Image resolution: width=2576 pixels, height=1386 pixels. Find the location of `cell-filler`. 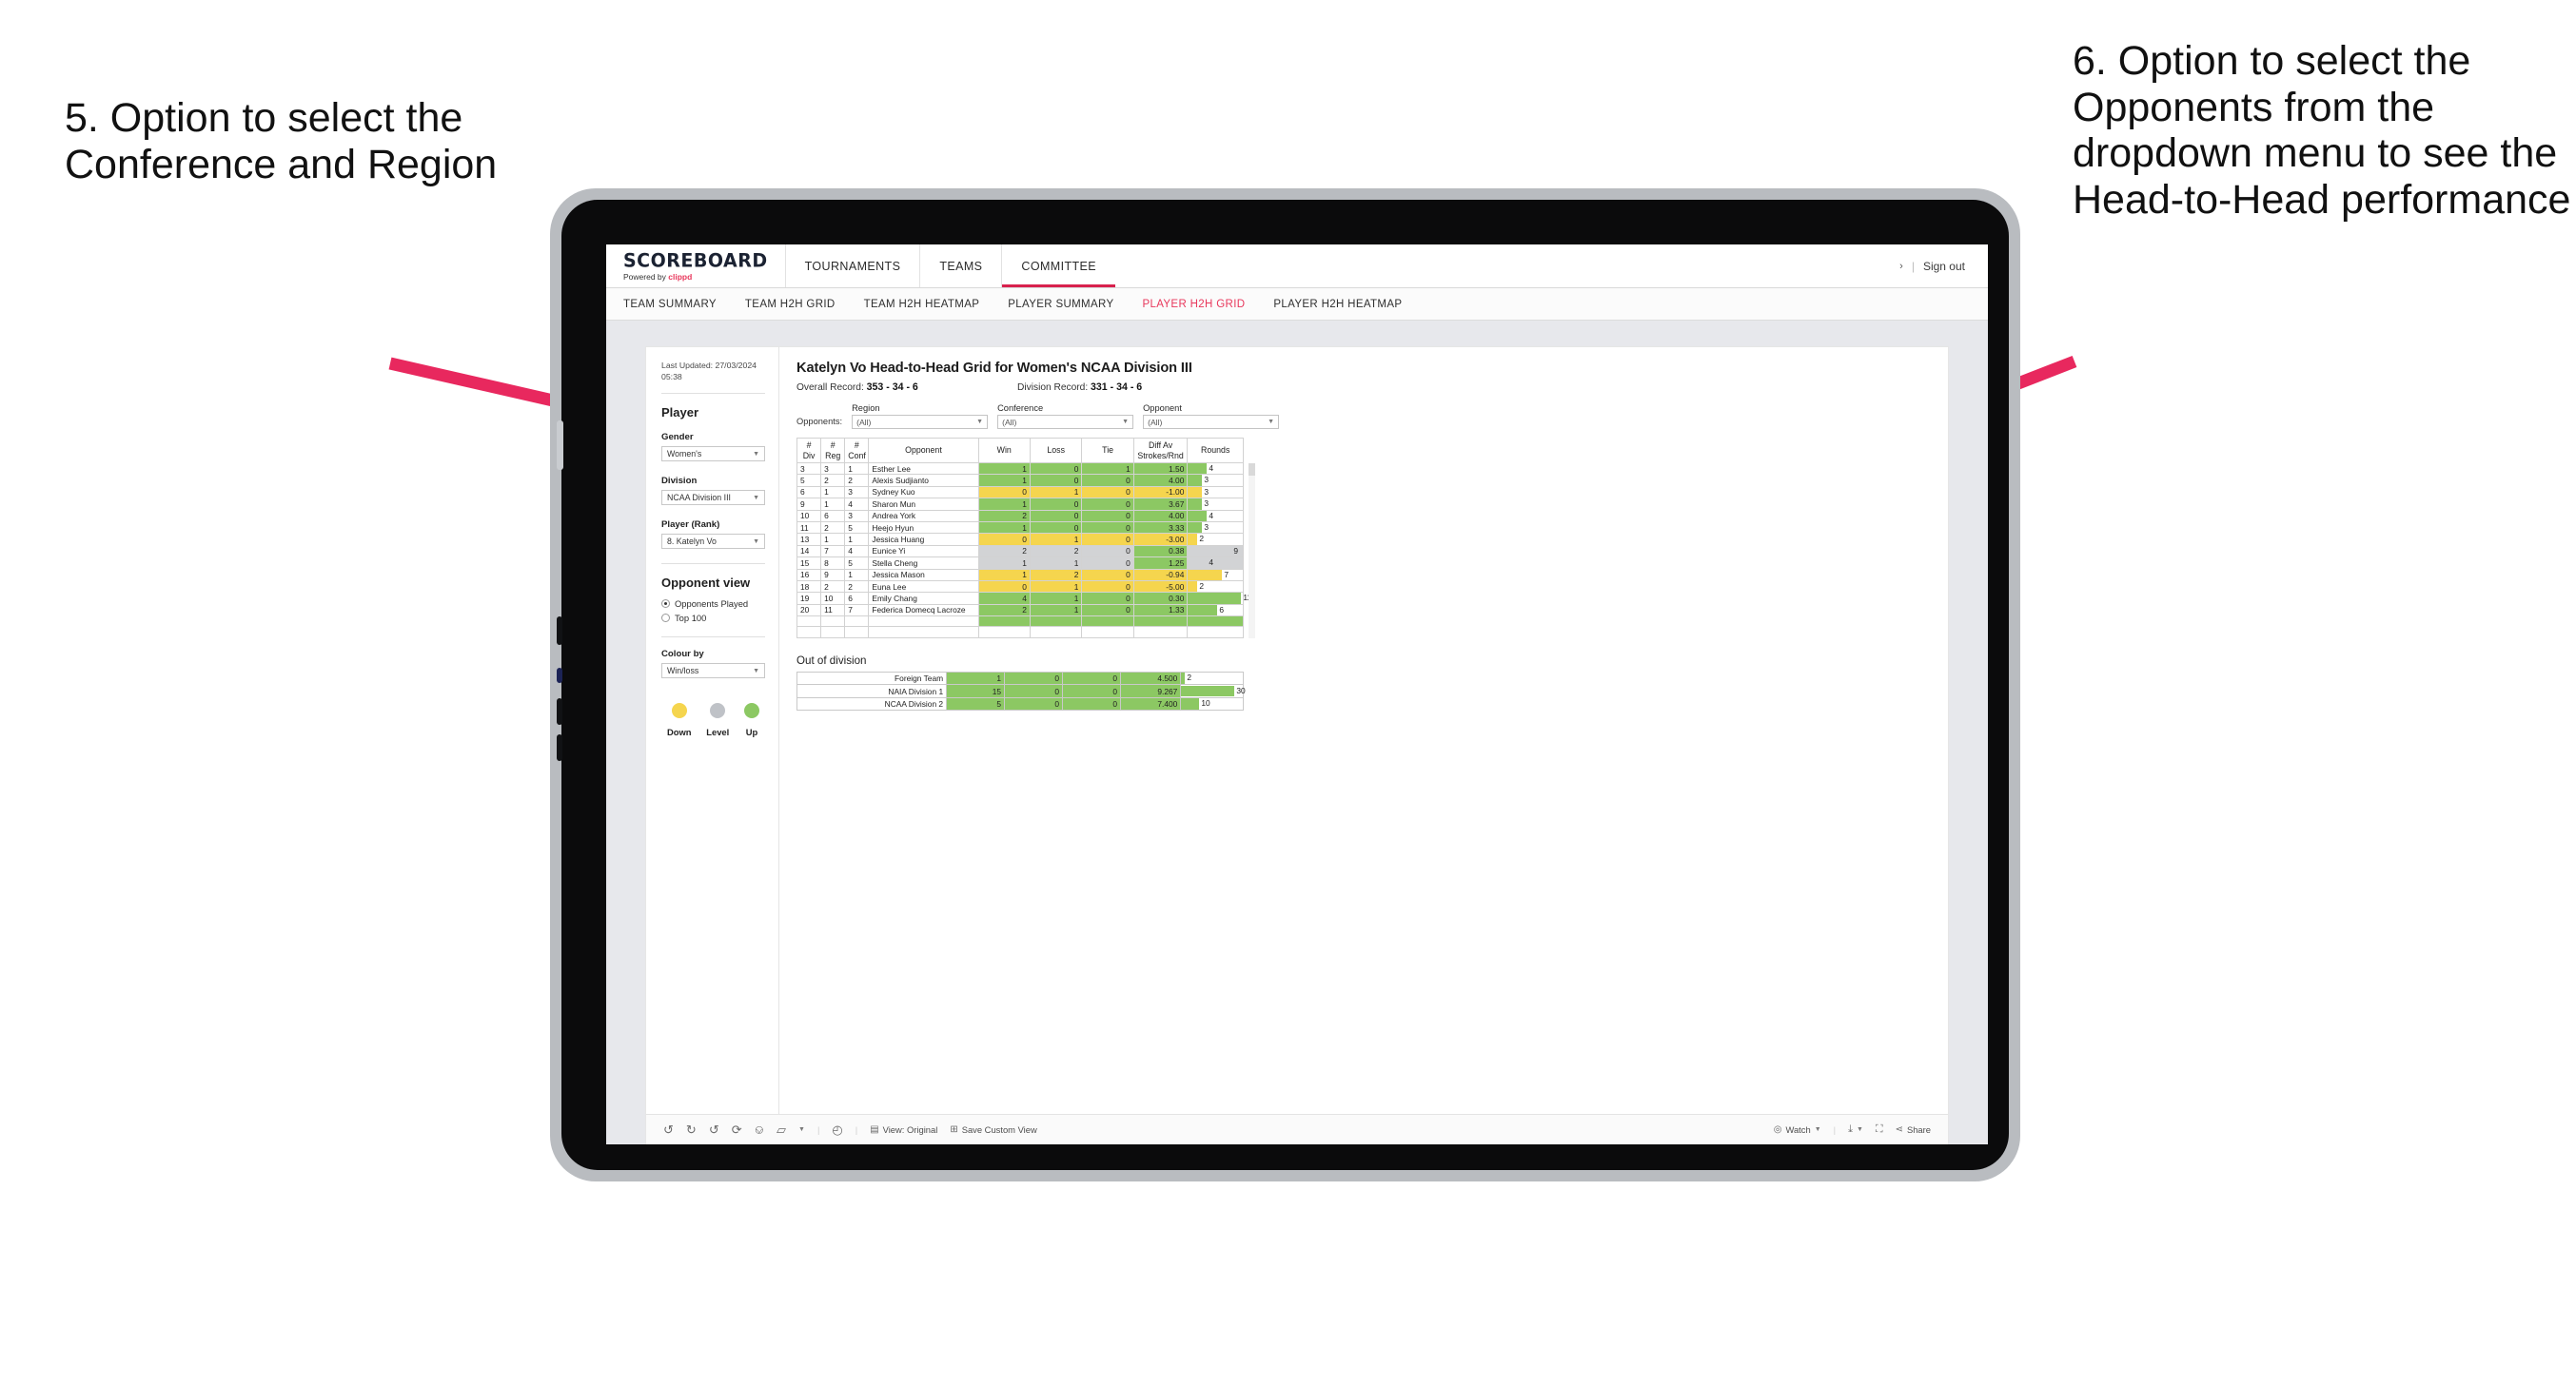

cell-filler is located at coordinates (809, 632).